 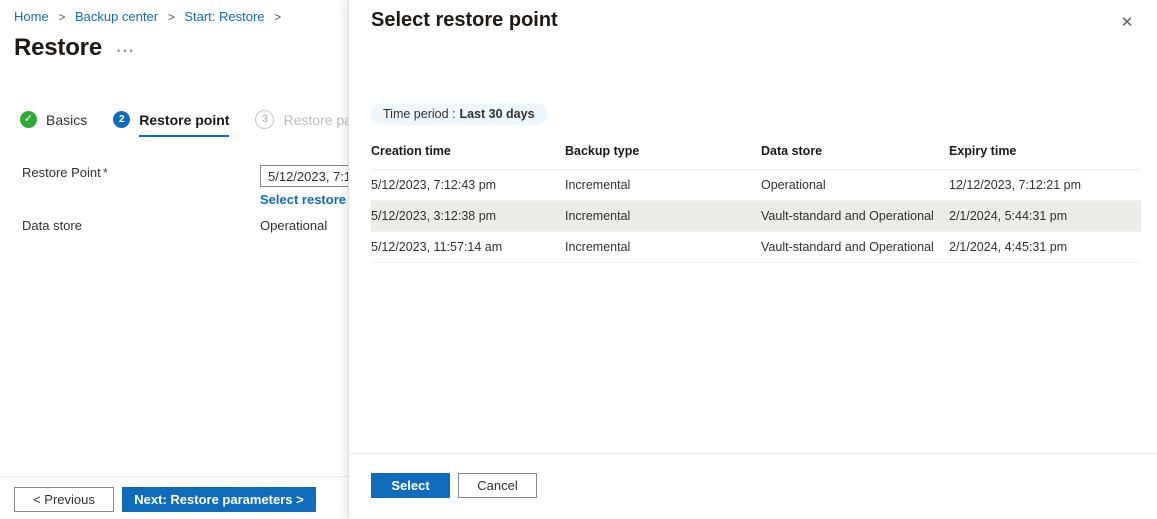 I want to click on time-period-filter-value: Last 30 days, so click(x=497, y=114).